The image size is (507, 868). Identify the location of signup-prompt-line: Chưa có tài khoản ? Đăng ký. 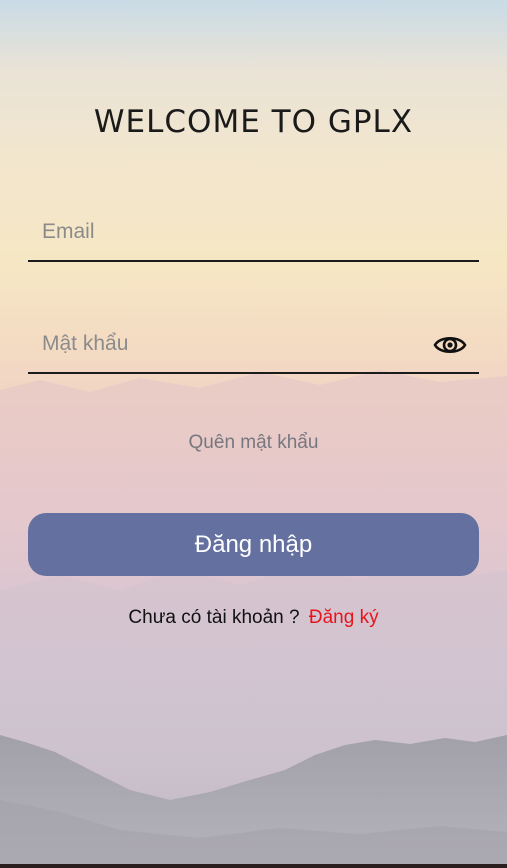
(253, 618).